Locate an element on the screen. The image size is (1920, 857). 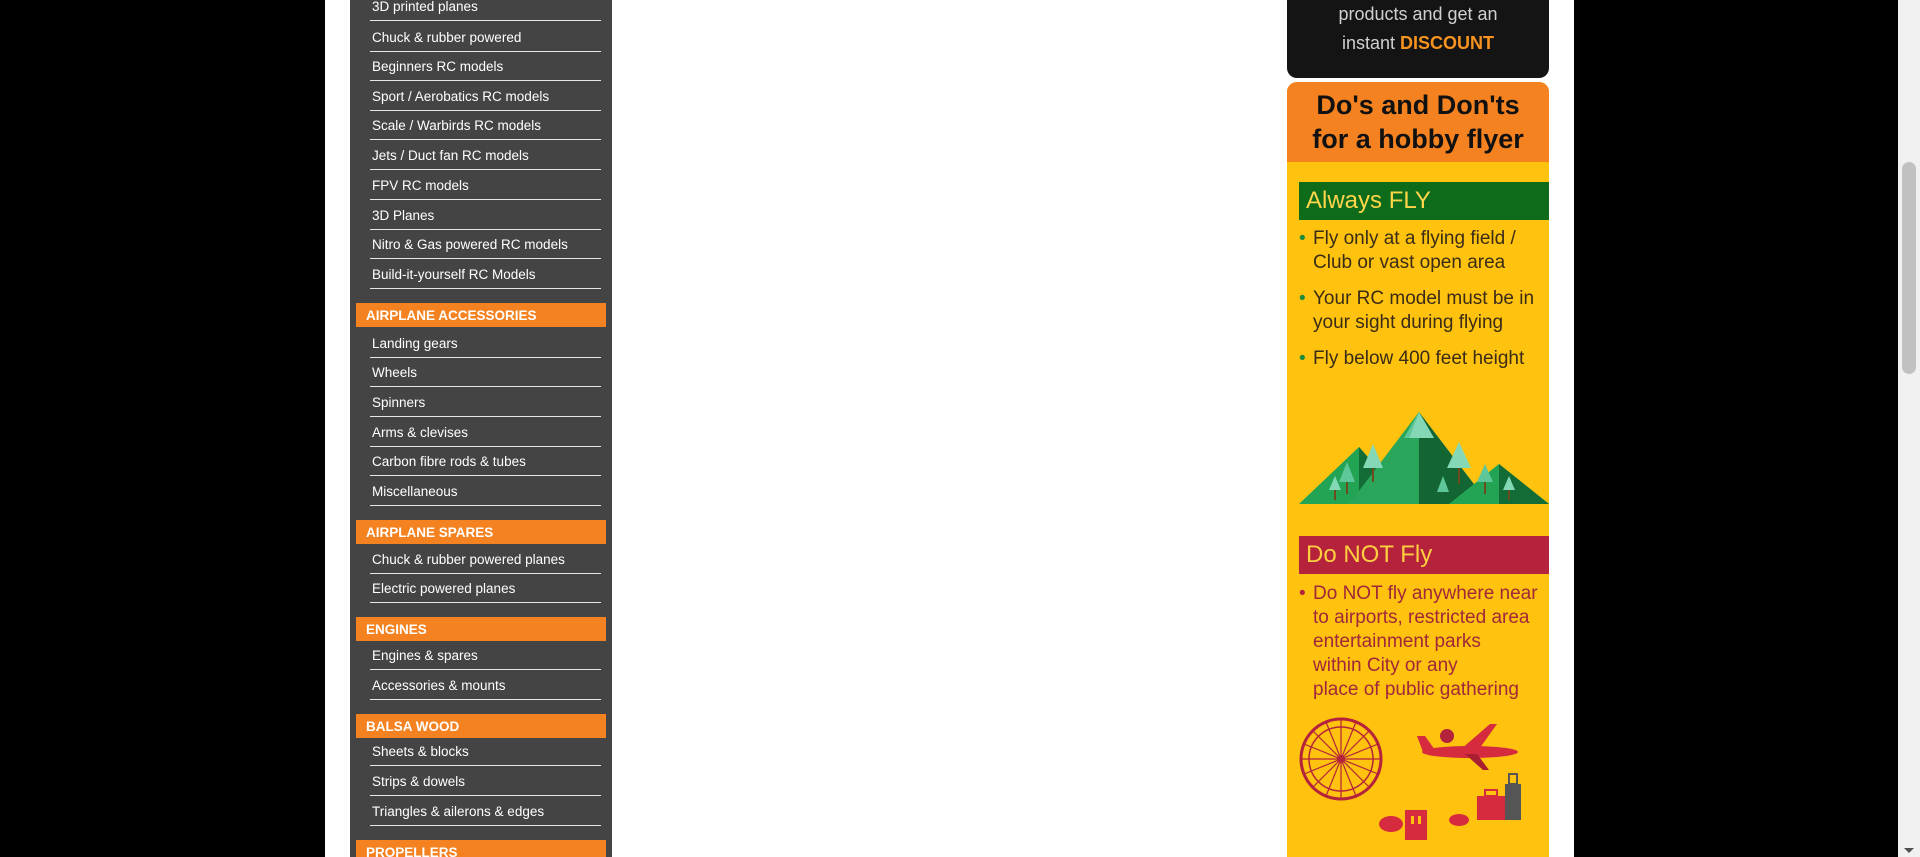
sidebar-item-chuck-rubber-planes: Chuck & rubber powered planes is located at coordinates (485, 560).